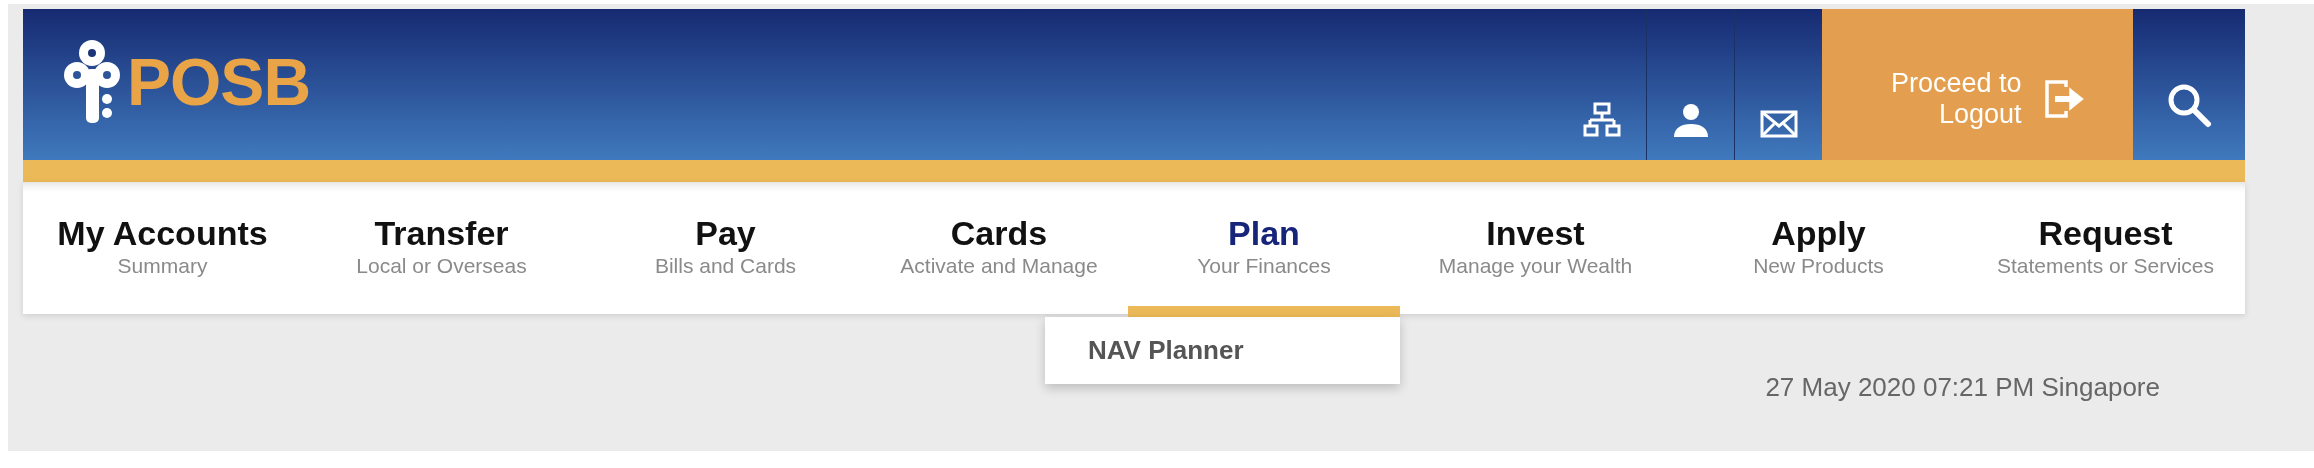 The image size is (2314, 468). Describe the element at coordinates (725, 247) in the screenshot. I see `nav-tab: Pay Bills and Cards` at that location.